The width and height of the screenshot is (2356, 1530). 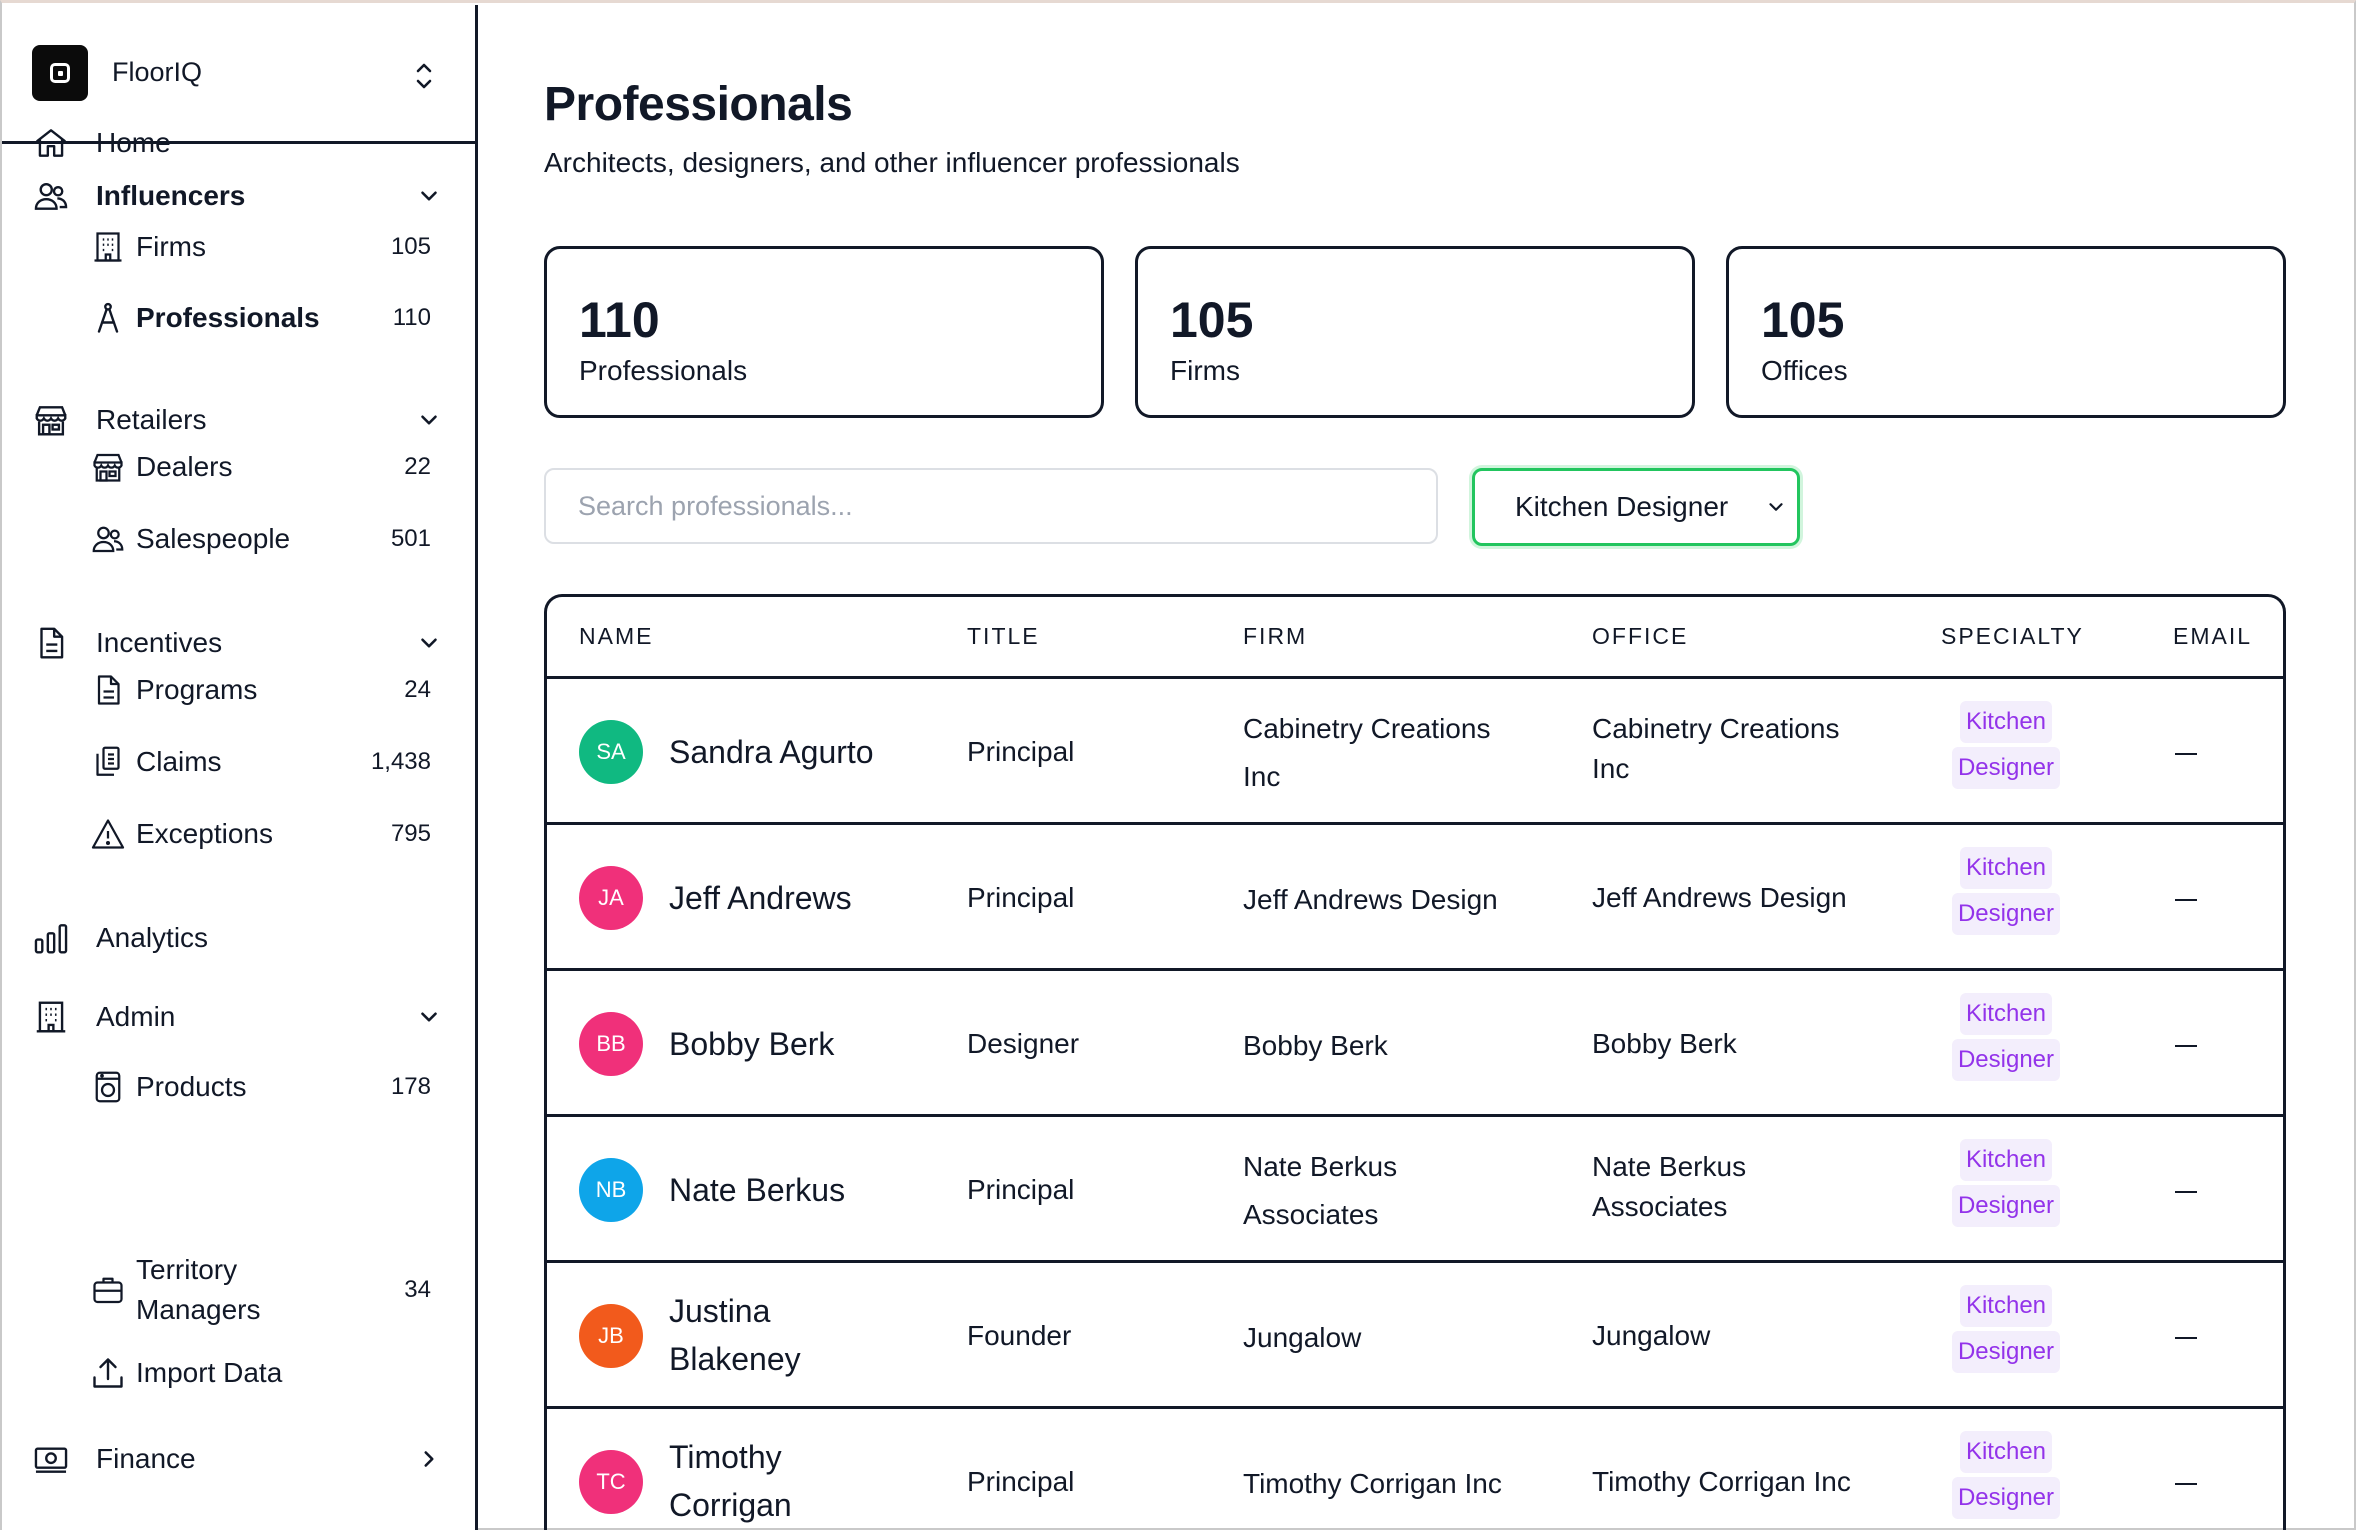 I want to click on professional-office: Jeff Andrews Design, so click(x=1719, y=897).